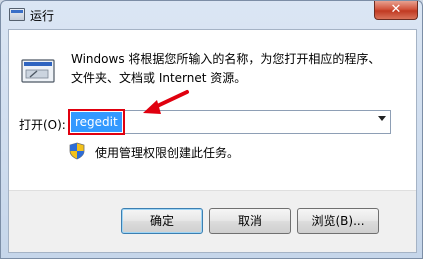 The width and height of the screenshot is (423, 259). What do you see at coordinates (166, 102) in the screenshot?
I see `annotation-arrow-icon` at bounding box center [166, 102].